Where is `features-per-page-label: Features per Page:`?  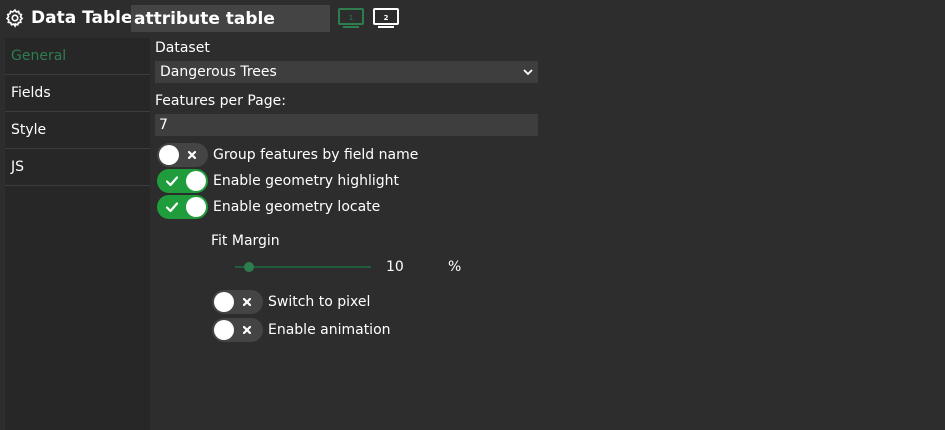
features-per-page-label: Features per Page: is located at coordinates (220, 101).